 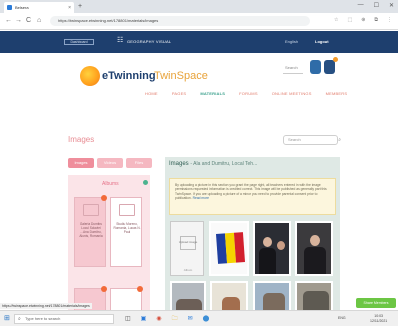 I want to click on share-members-button: Share Members, so click(x=376, y=303).